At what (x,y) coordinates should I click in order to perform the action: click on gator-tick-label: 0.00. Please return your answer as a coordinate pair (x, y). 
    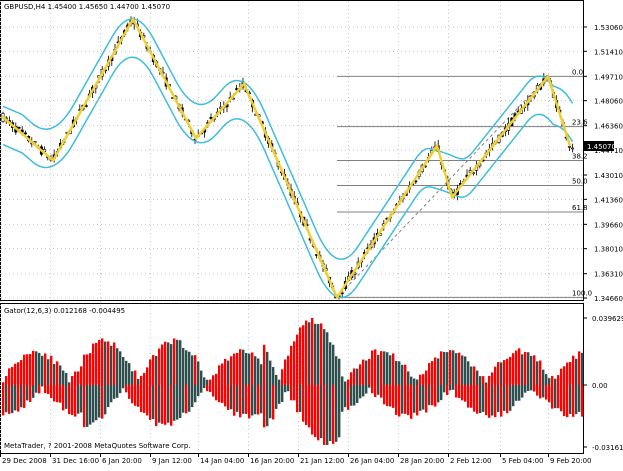
    Looking at the image, I should click on (600, 386).